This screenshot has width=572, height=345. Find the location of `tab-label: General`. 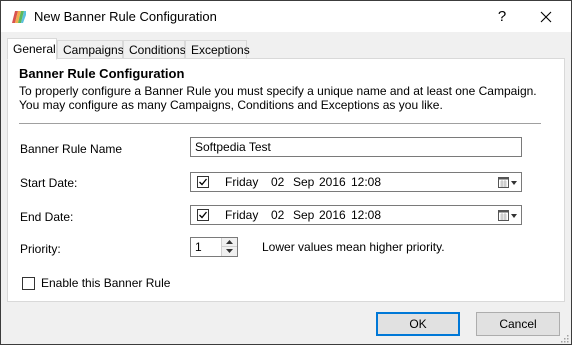

tab-label: General is located at coordinates (34, 49).